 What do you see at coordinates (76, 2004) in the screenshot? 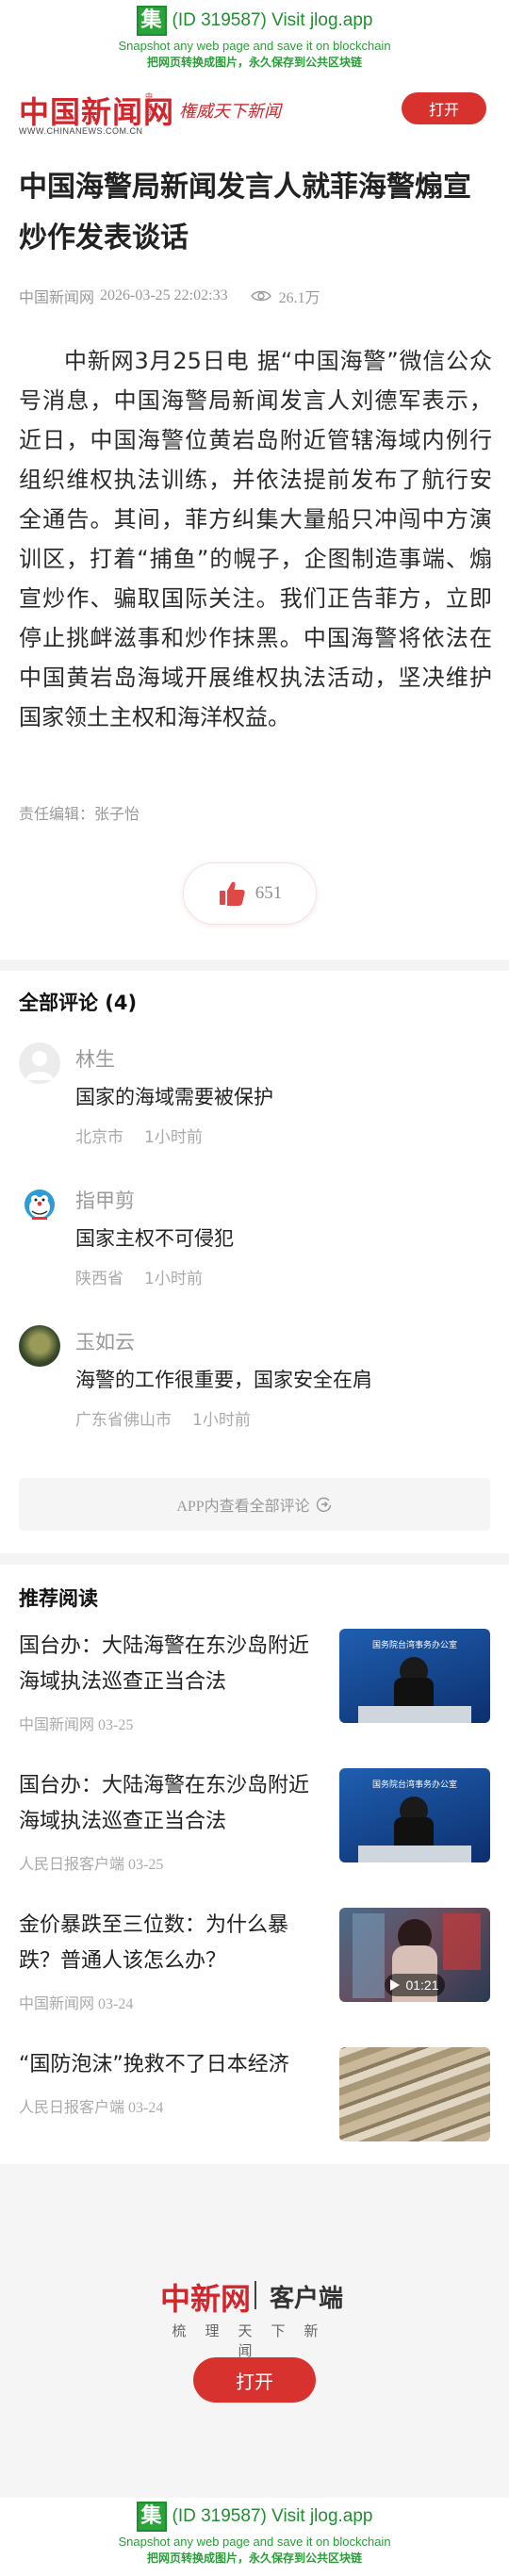
I see `recommend-source: 中国新闻网 03-24` at bounding box center [76, 2004].